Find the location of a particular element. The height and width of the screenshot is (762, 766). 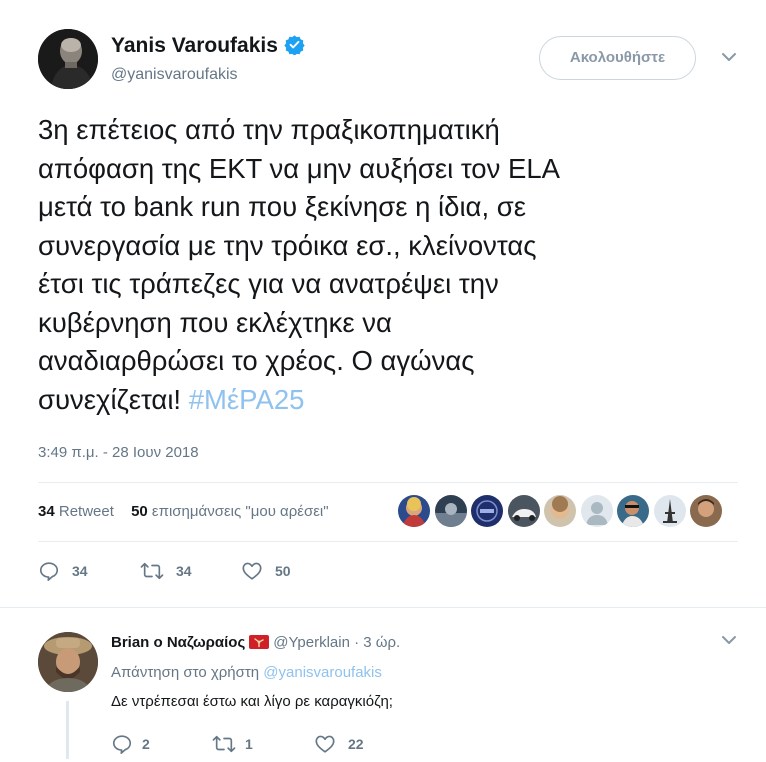

replying-to-label: Απάντηση στο χρήστη is located at coordinates (187, 672).